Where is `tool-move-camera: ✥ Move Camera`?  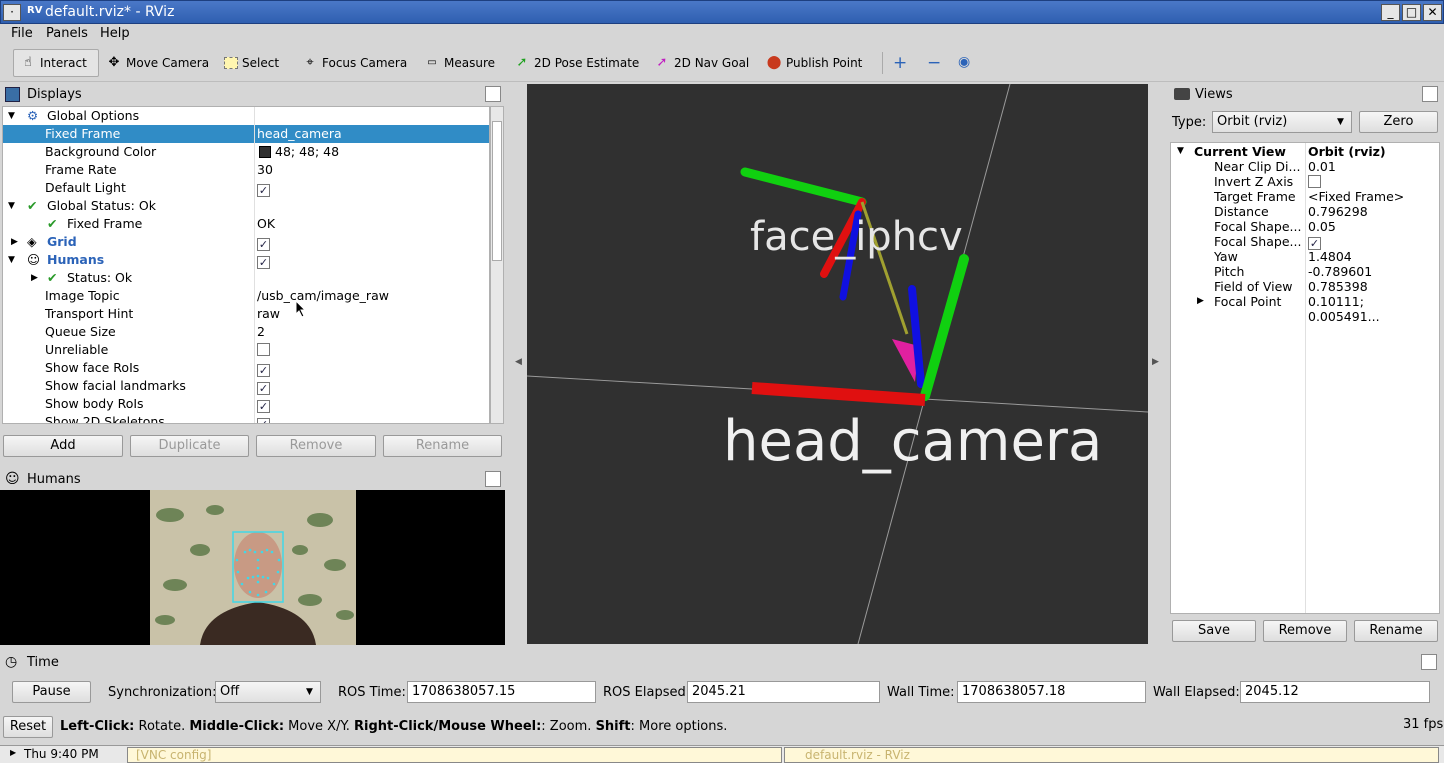 tool-move-camera: ✥ Move Camera is located at coordinates (157, 63).